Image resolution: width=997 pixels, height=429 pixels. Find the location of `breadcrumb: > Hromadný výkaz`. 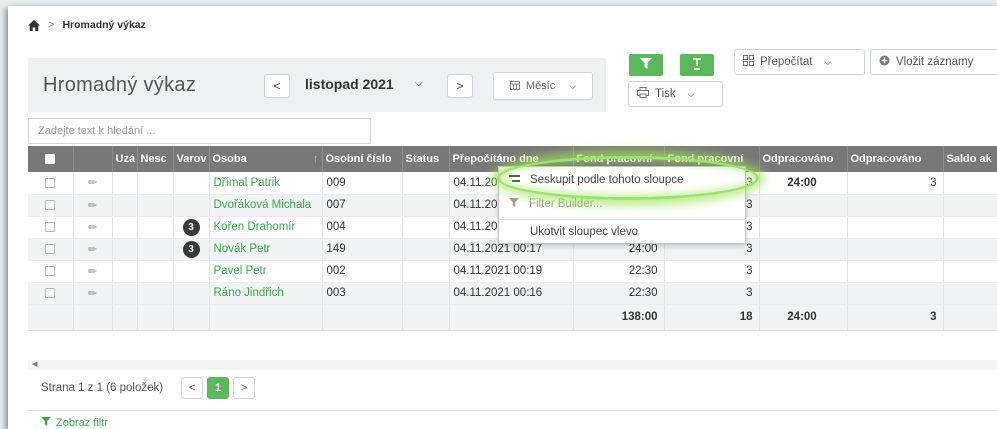

breadcrumb: > Hromadný výkaz is located at coordinates (87, 25).